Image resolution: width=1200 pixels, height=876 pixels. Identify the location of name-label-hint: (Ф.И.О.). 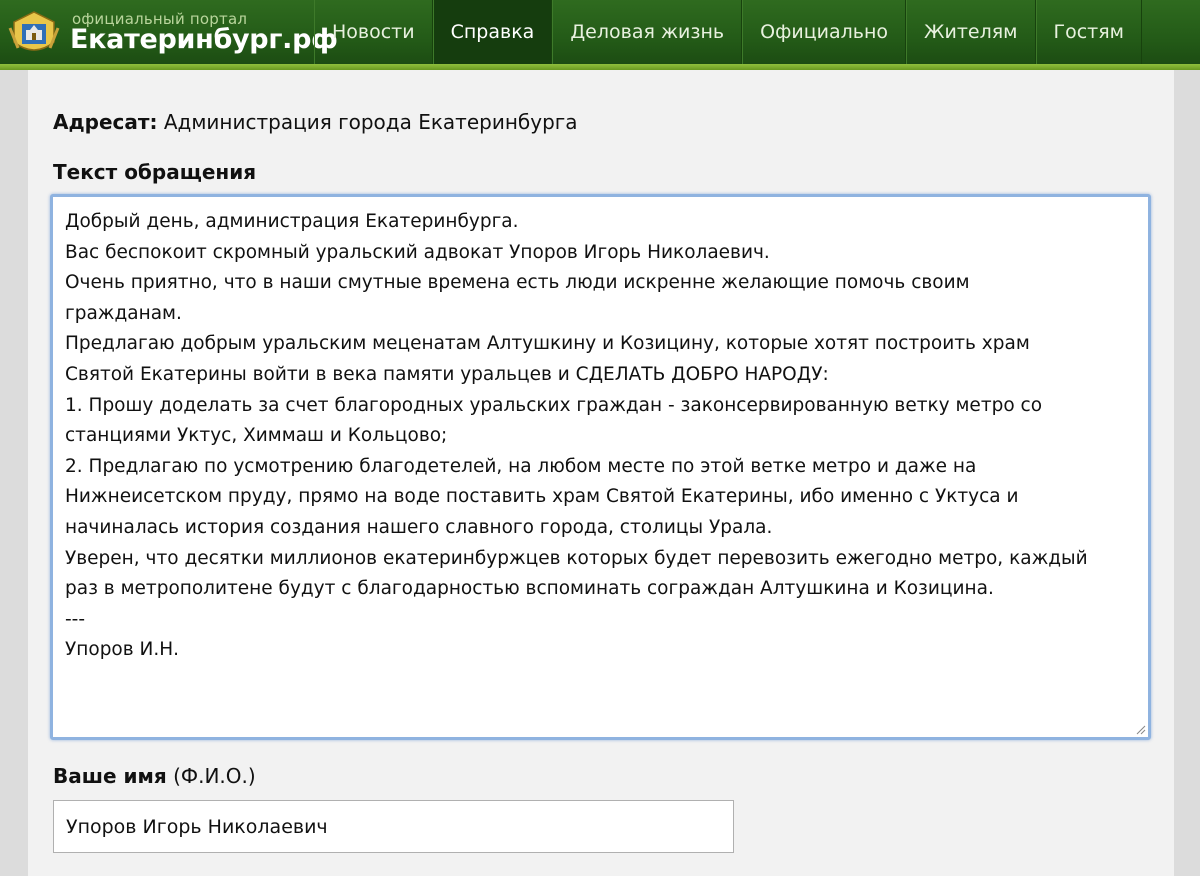
(214, 776).